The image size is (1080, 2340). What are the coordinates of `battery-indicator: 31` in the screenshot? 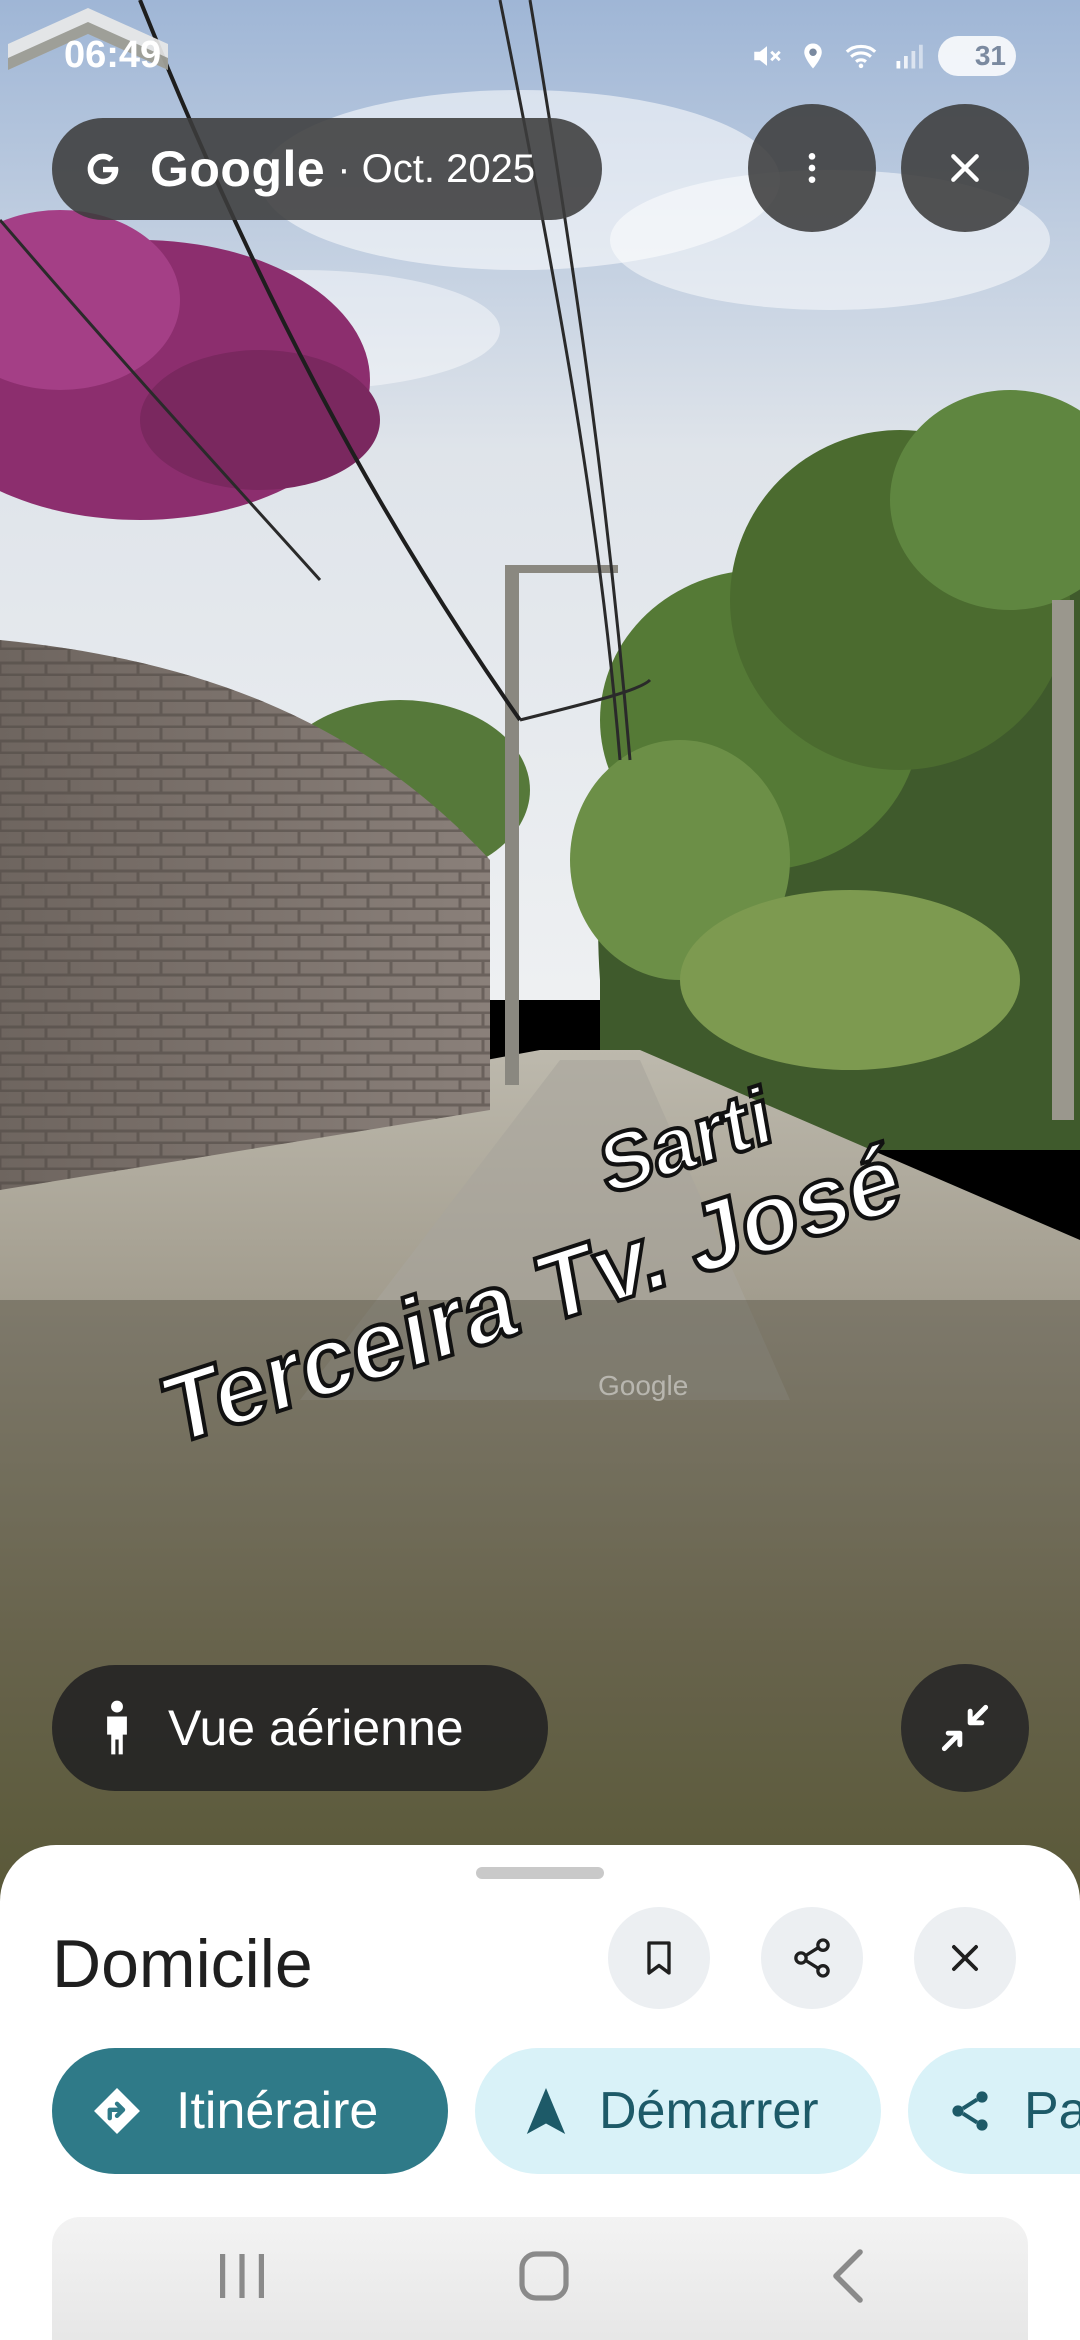 It's located at (977, 56).